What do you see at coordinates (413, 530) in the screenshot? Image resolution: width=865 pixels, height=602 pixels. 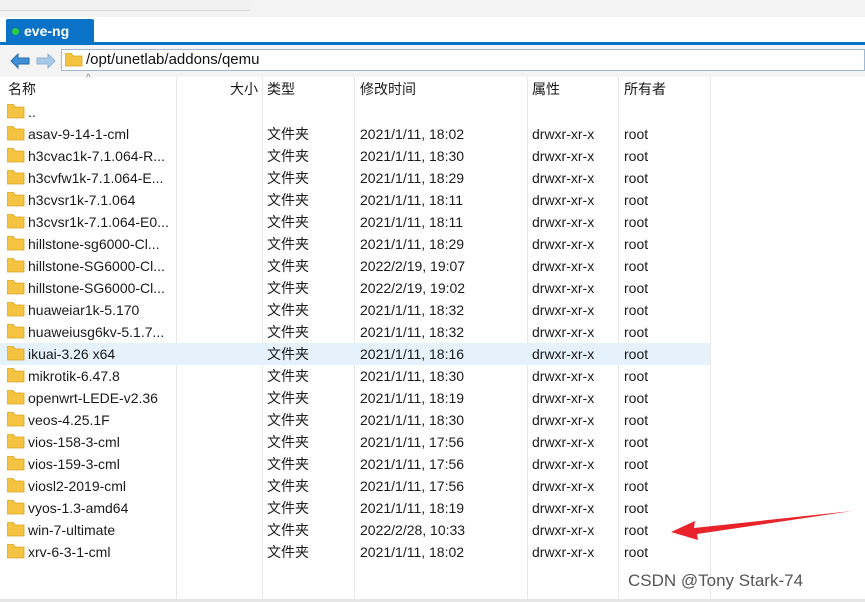 I see `file-modified: 2022/2/28, 10:33` at bounding box center [413, 530].